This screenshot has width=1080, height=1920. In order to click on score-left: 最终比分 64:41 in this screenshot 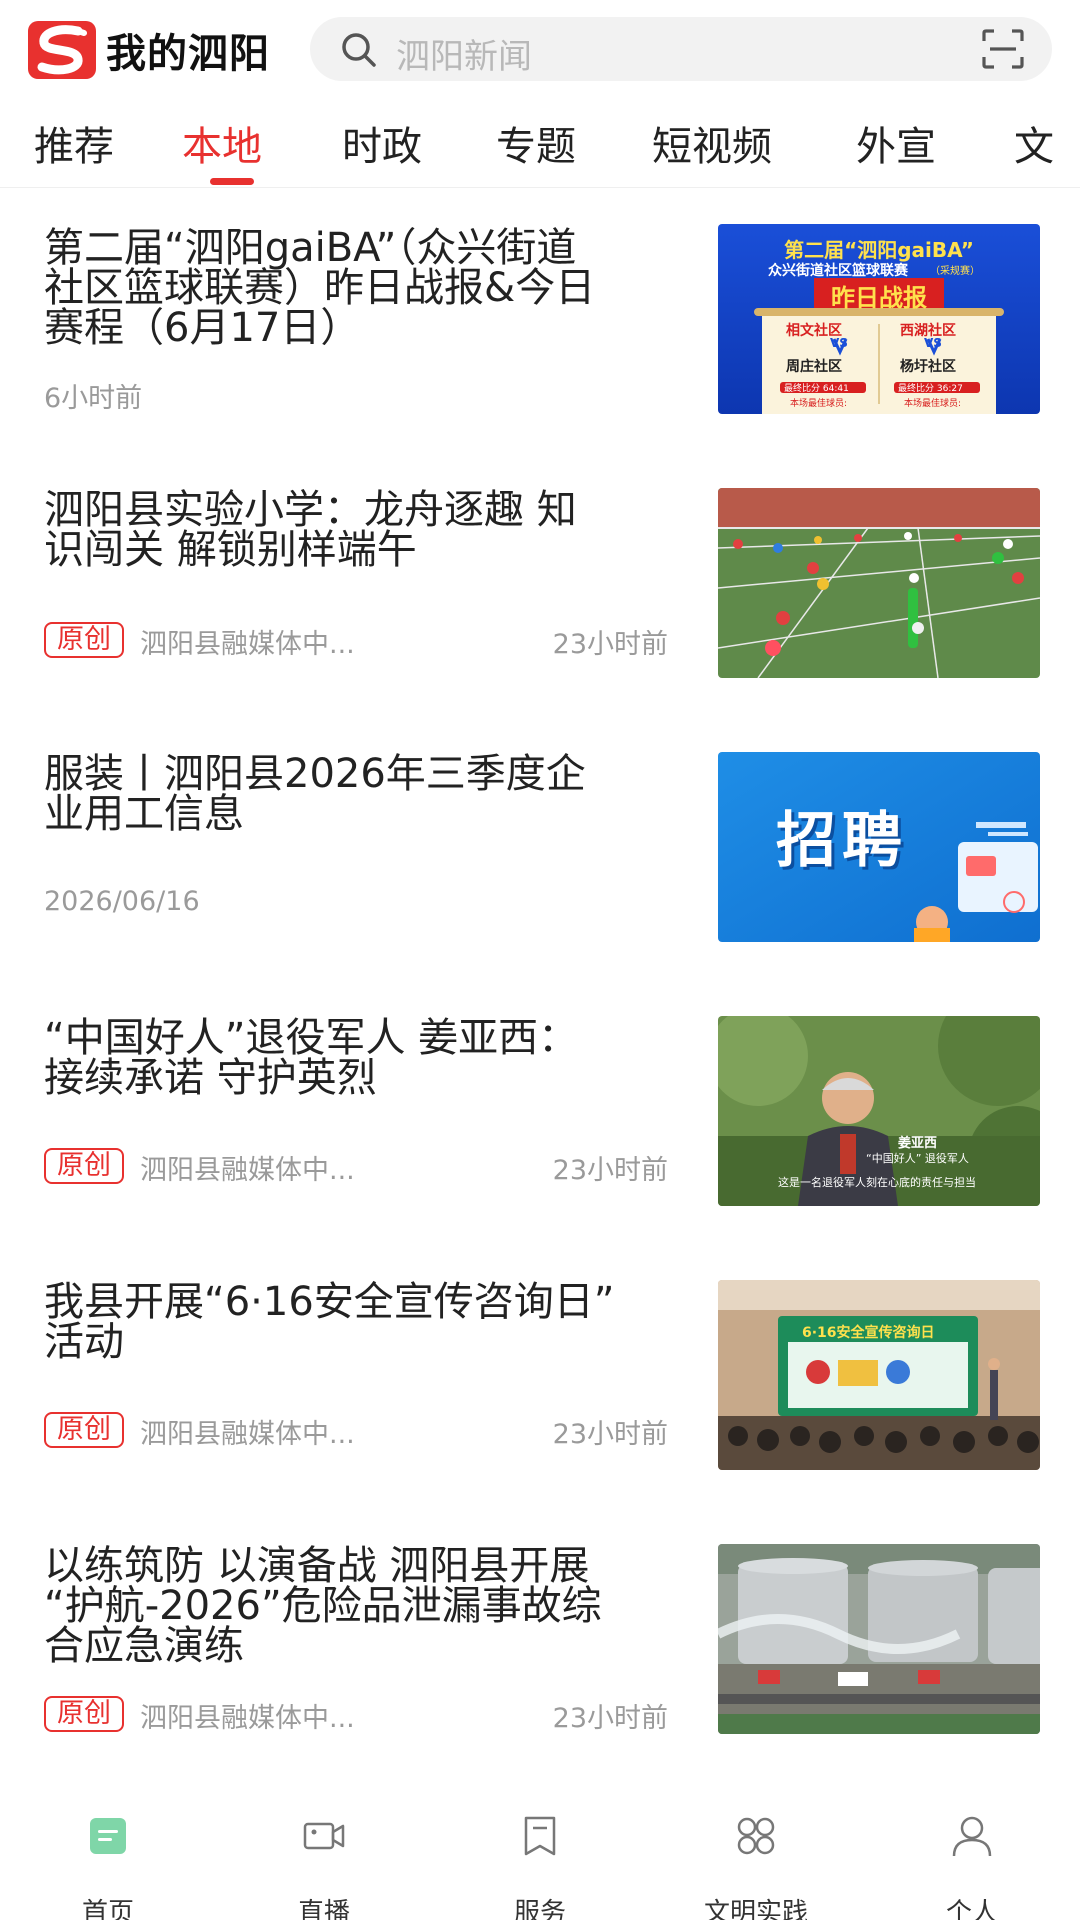, I will do `click(816, 389)`.